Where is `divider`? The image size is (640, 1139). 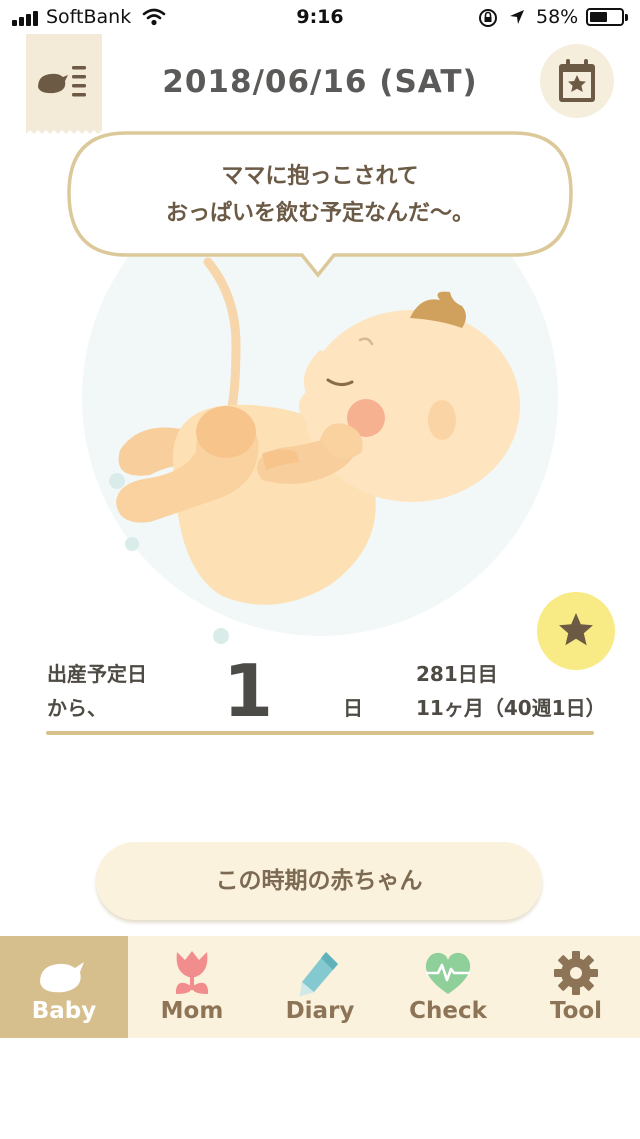
divider is located at coordinates (320, 733).